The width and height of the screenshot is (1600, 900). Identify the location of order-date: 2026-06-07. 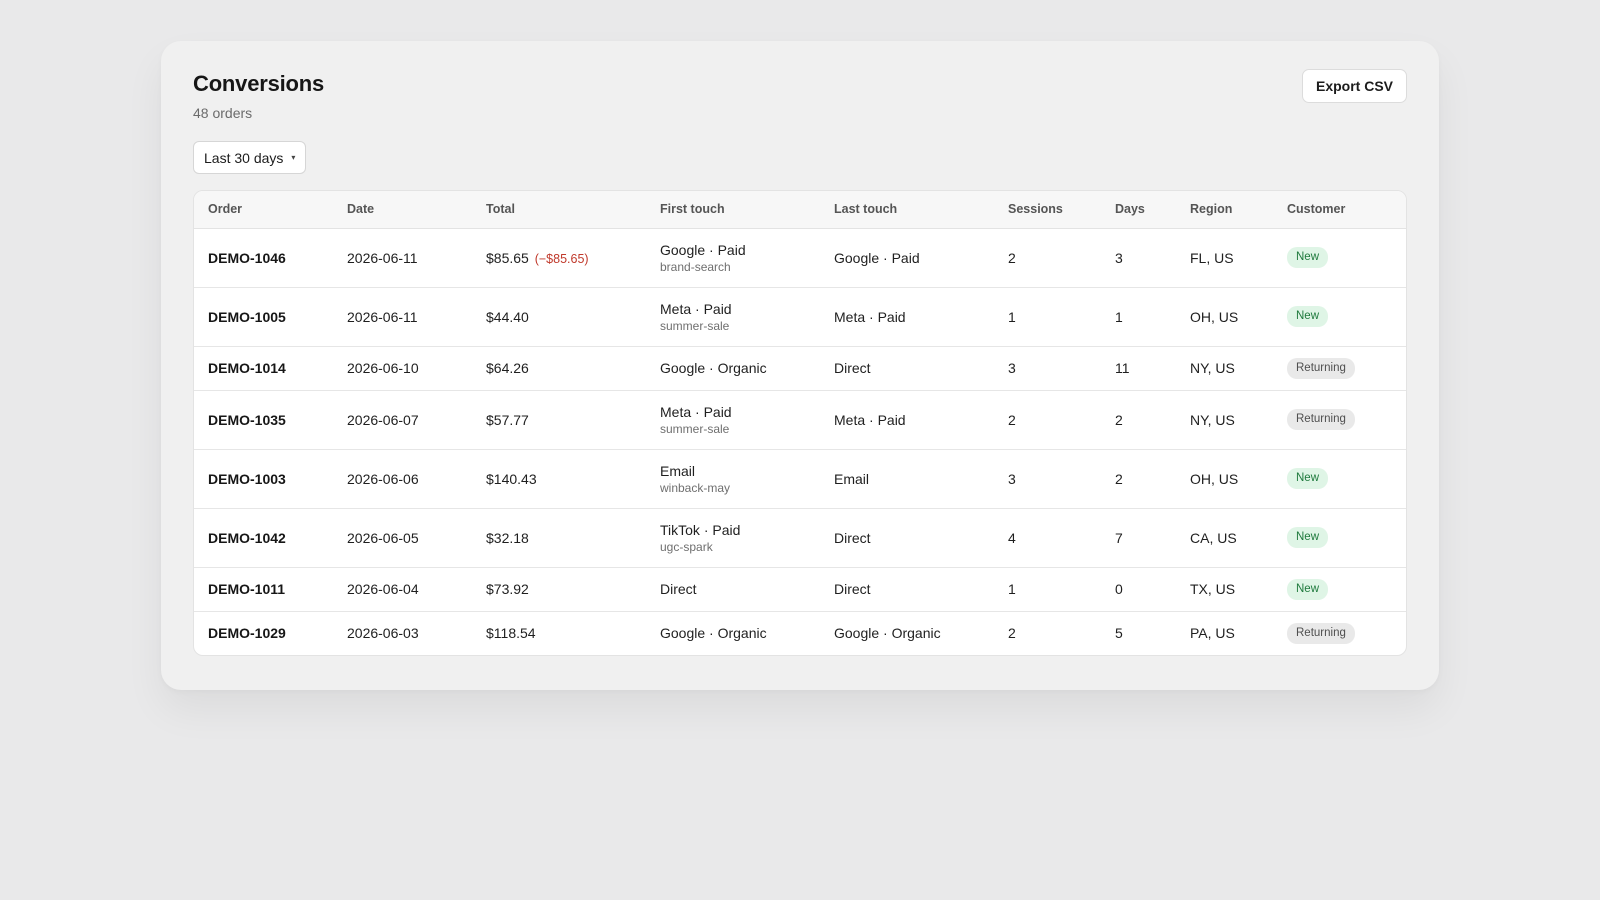
(402, 420).